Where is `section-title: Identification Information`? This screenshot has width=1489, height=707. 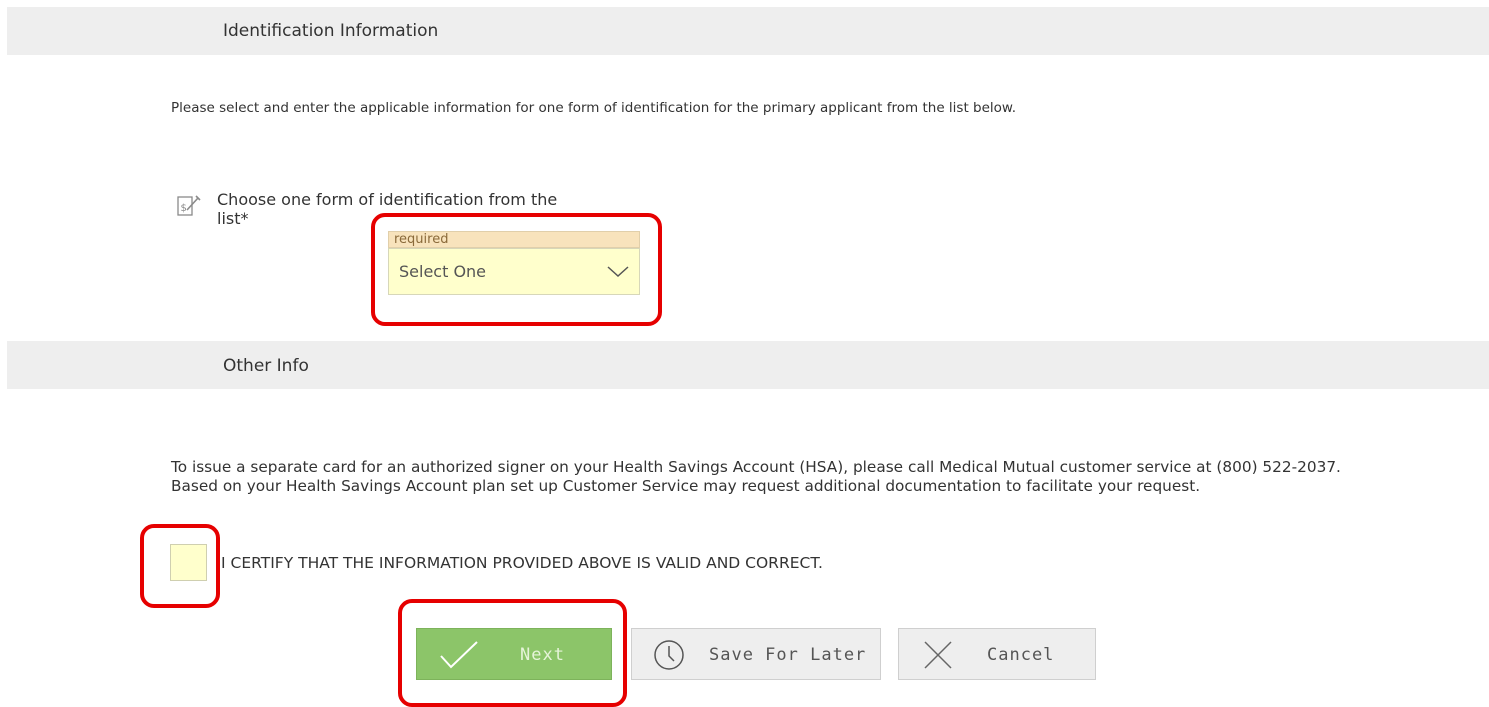
section-title: Identification Information is located at coordinates (331, 31).